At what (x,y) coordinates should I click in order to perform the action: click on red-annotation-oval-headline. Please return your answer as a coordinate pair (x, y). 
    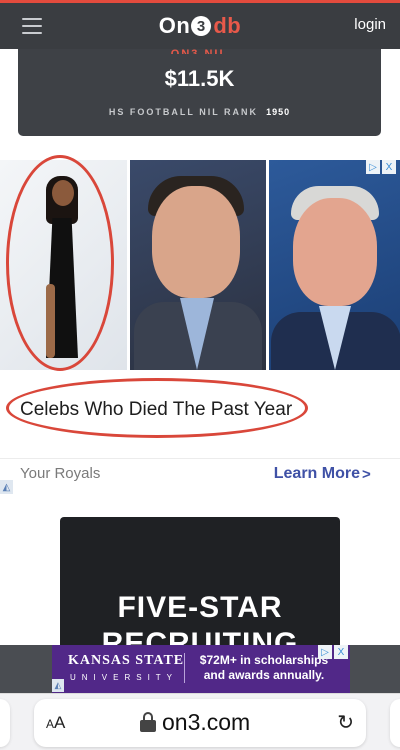
    Looking at the image, I should click on (157, 408).